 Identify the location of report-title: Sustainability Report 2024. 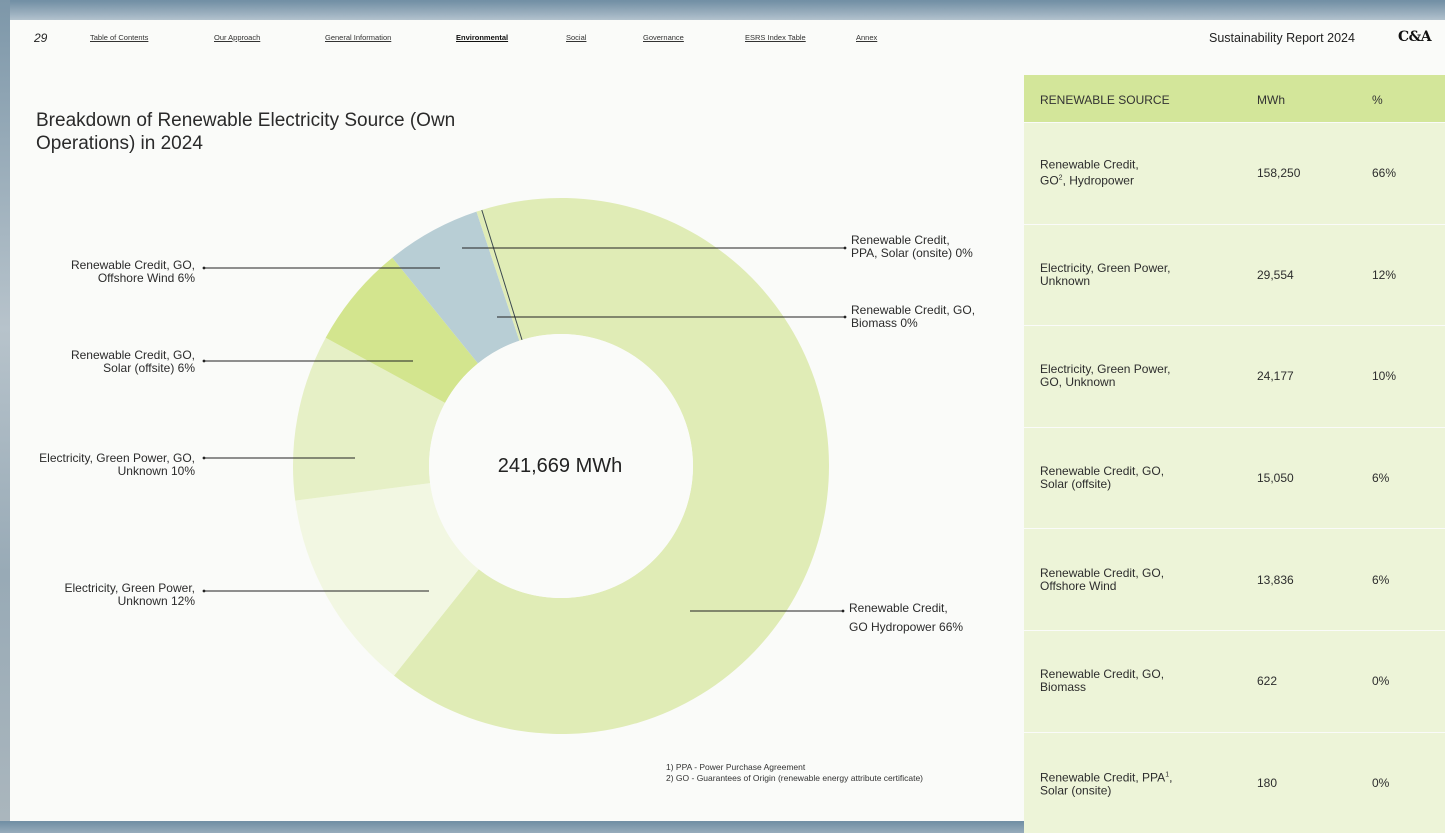
(1282, 38).